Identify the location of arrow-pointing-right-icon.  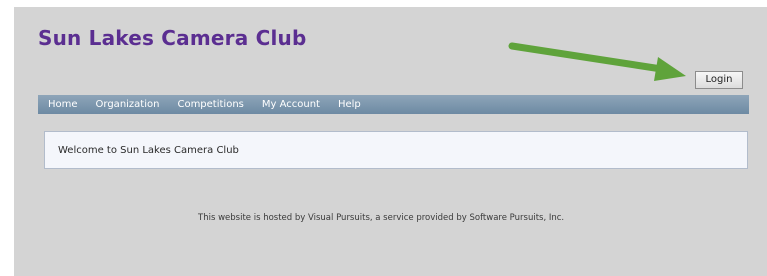
(597, 61).